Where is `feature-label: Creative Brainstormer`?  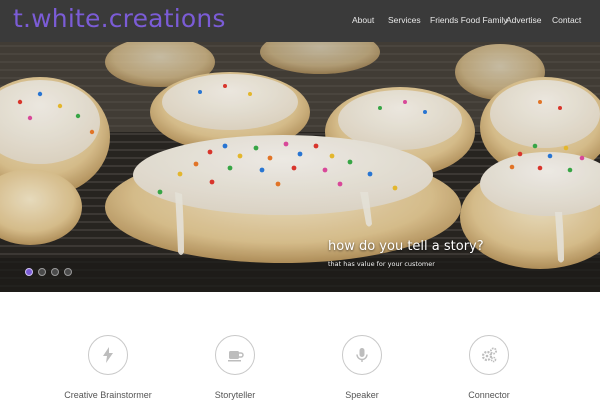 feature-label: Creative Brainstormer is located at coordinates (108, 395).